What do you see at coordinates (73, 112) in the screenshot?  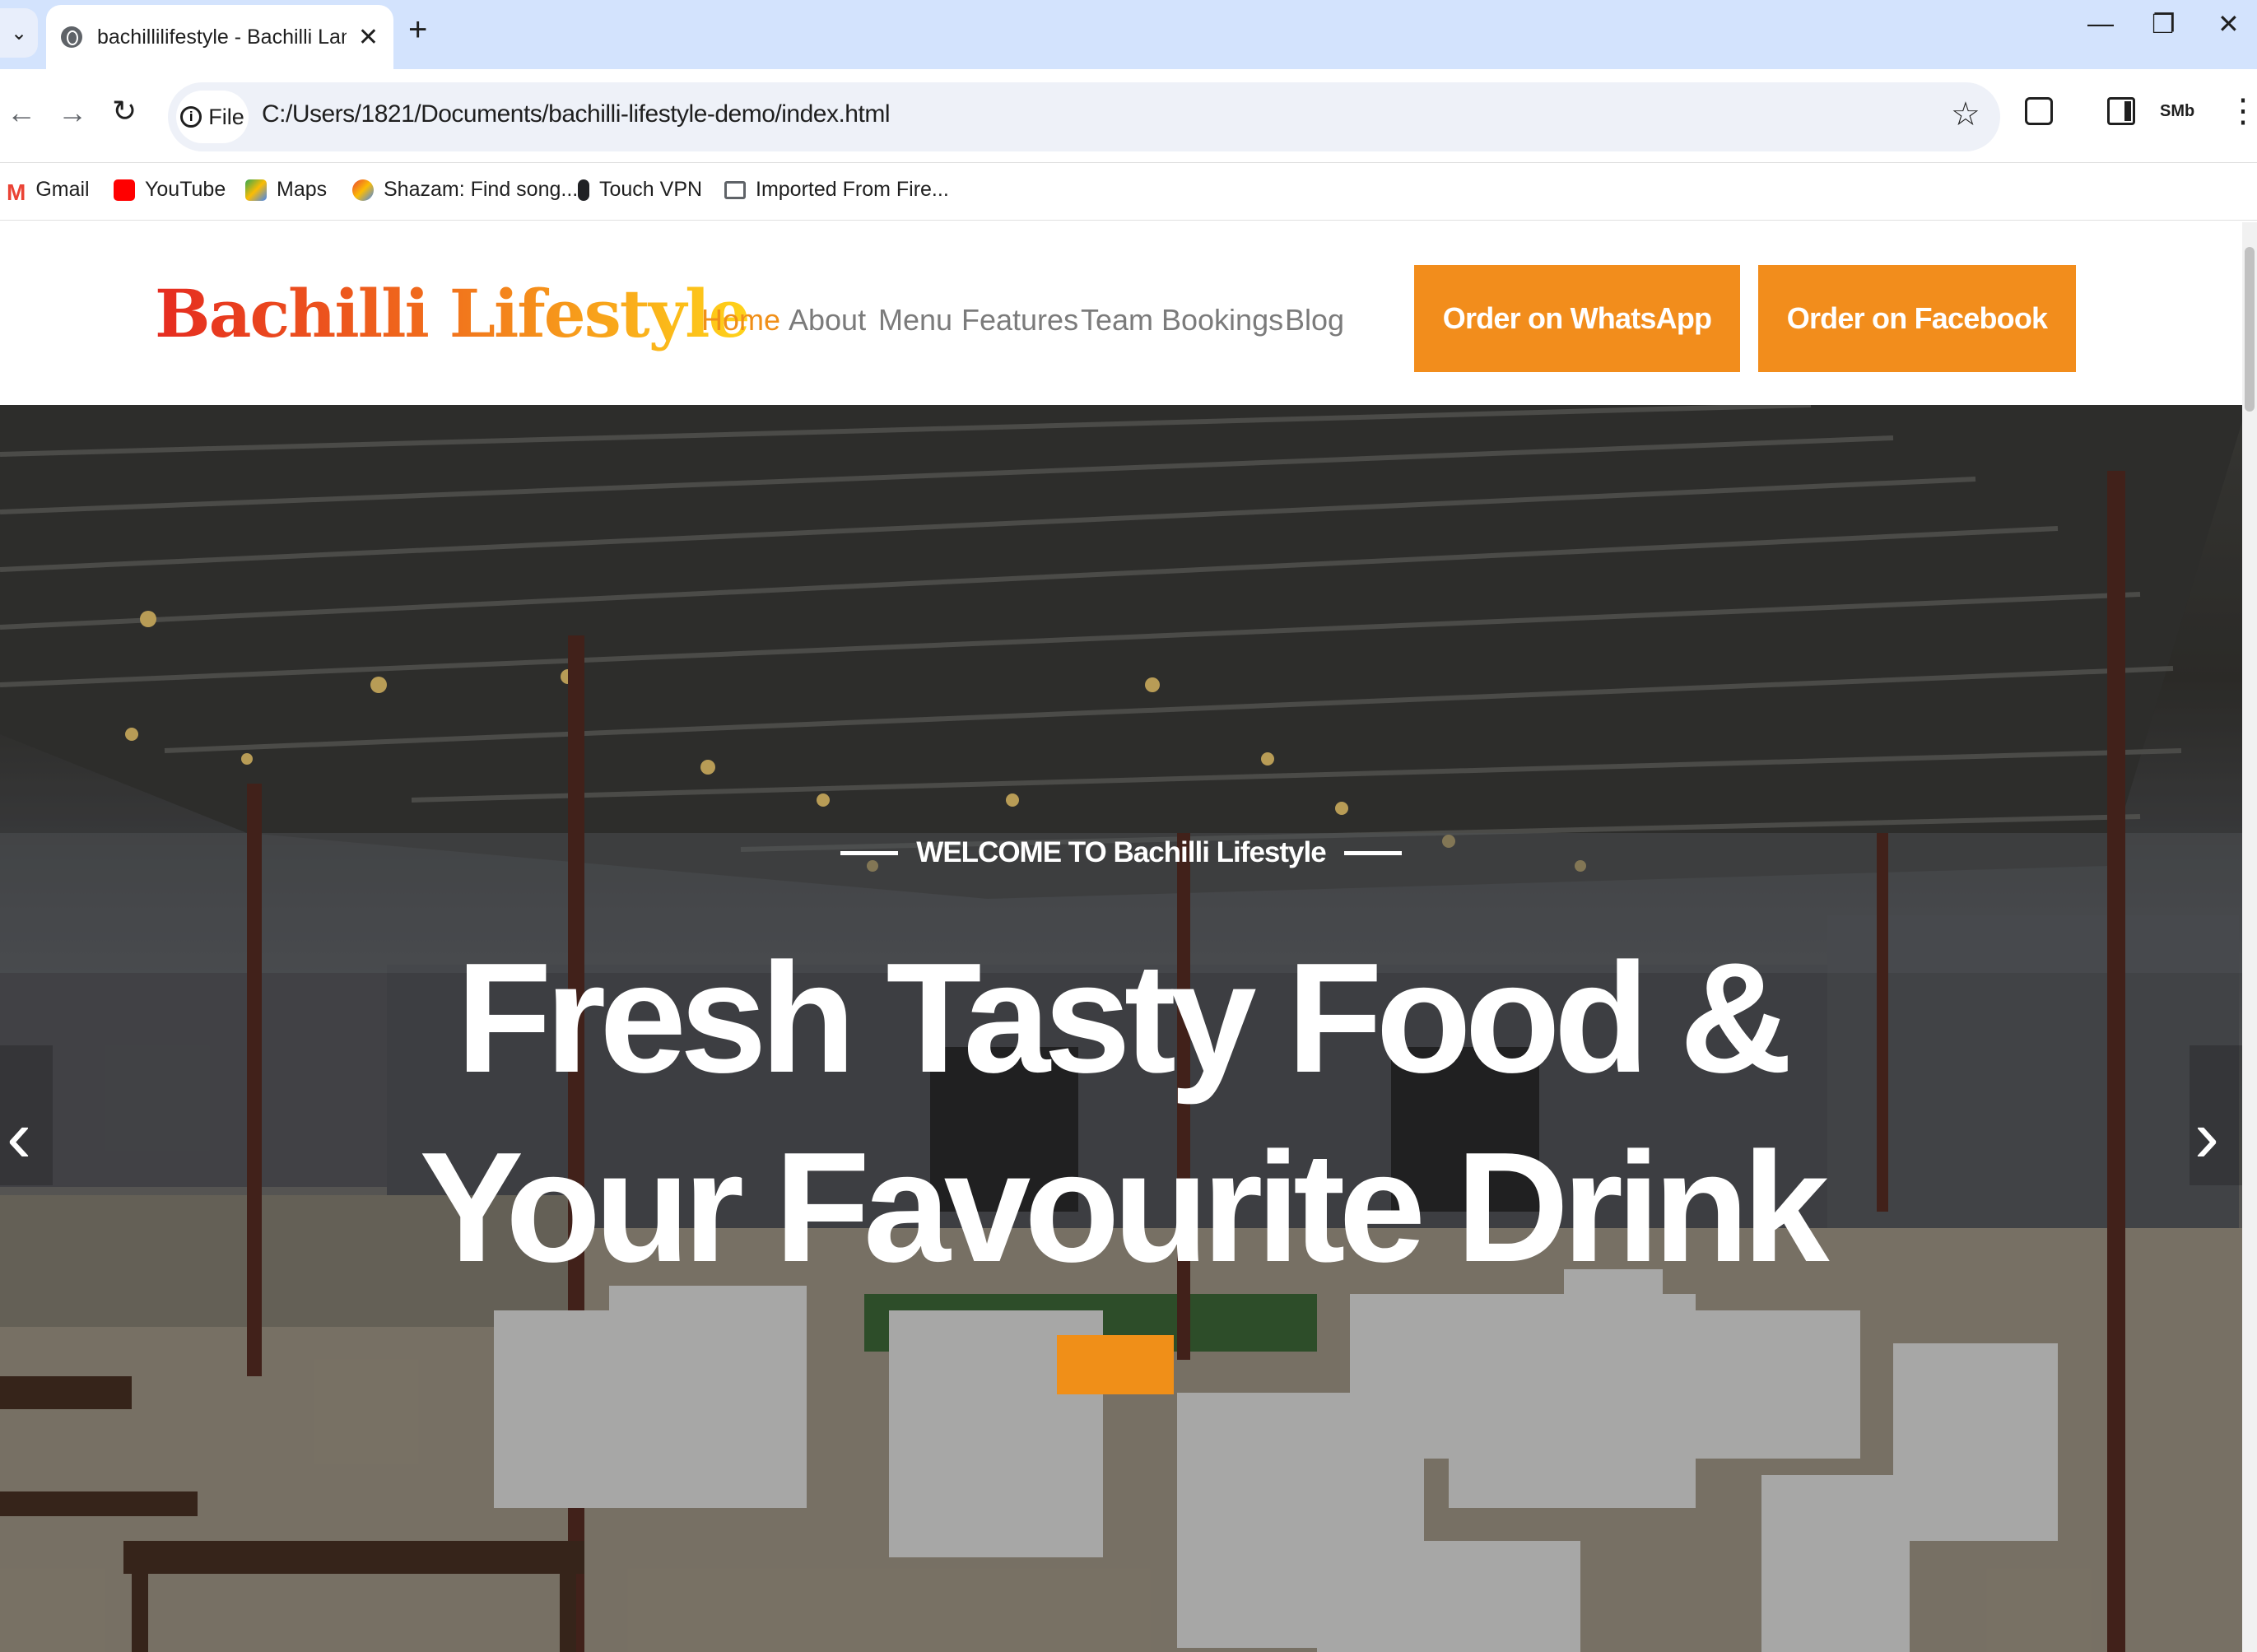 I see `forward-icon: →` at bounding box center [73, 112].